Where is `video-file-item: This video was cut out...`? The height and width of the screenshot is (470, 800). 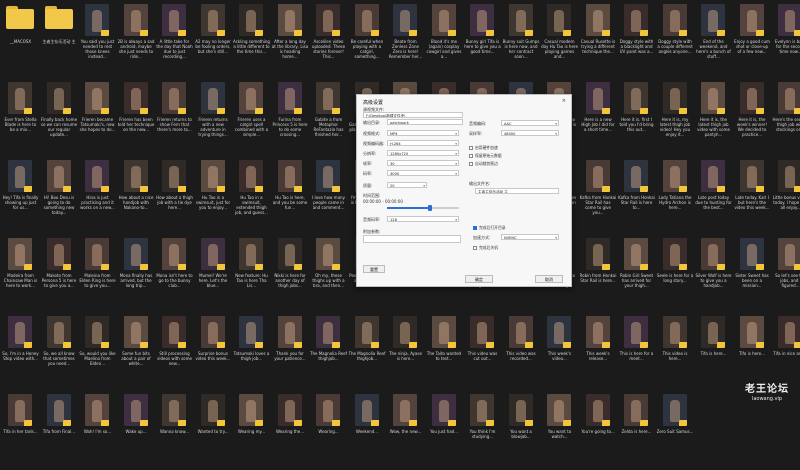 video-file-item: This video was cut out... is located at coordinates (482, 353).